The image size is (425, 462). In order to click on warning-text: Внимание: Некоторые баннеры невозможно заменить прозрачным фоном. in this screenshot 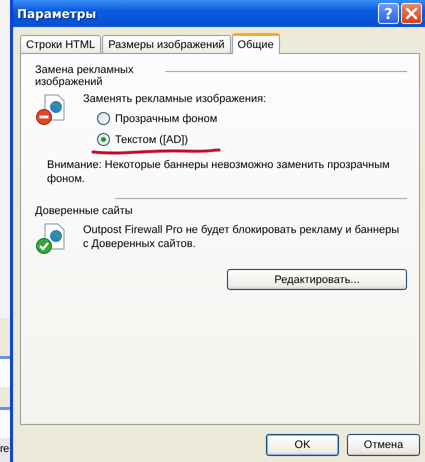, I will do `click(219, 172)`.